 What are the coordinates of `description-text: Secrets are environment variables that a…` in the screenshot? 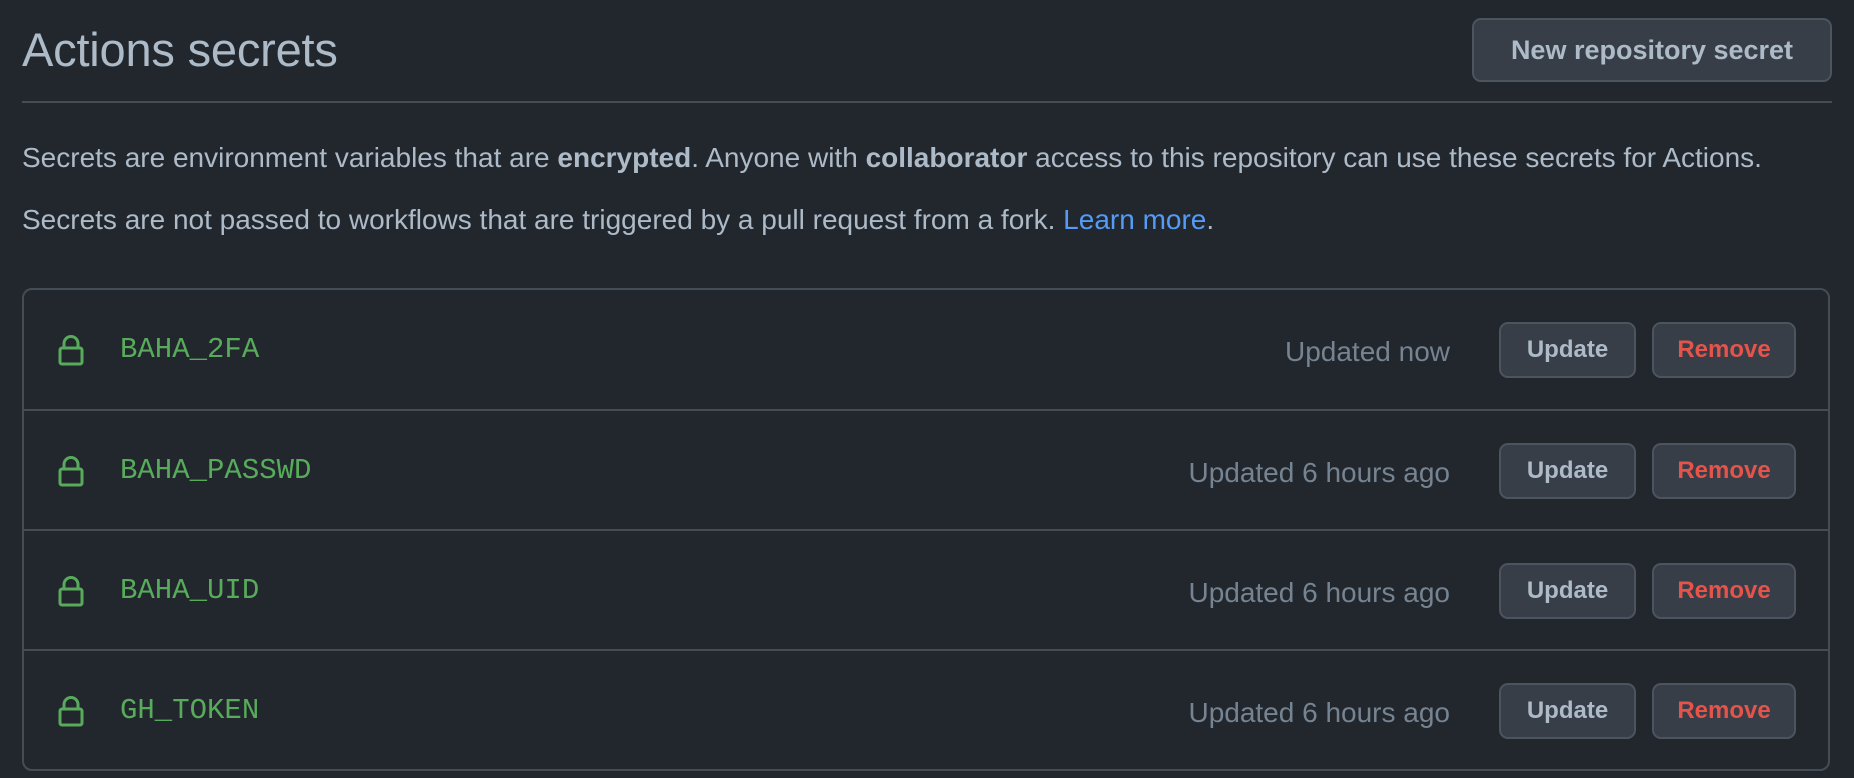 It's located at (290, 157).